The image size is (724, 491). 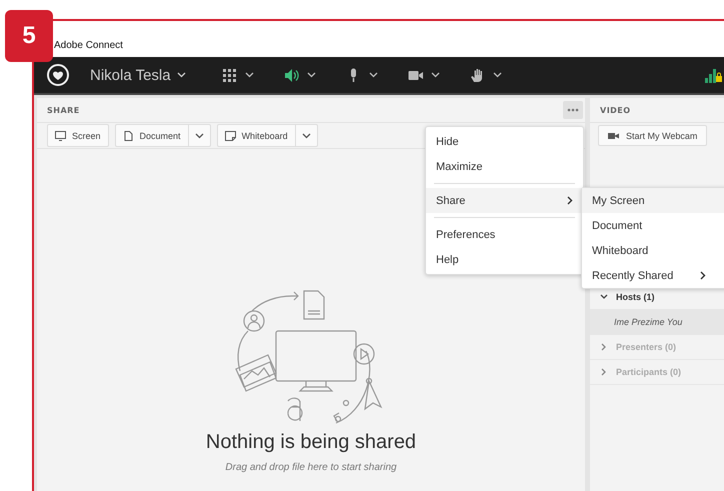 What do you see at coordinates (713, 75) in the screenshot?
I see `signal-strength-icon` at bounding box center [713, 75].